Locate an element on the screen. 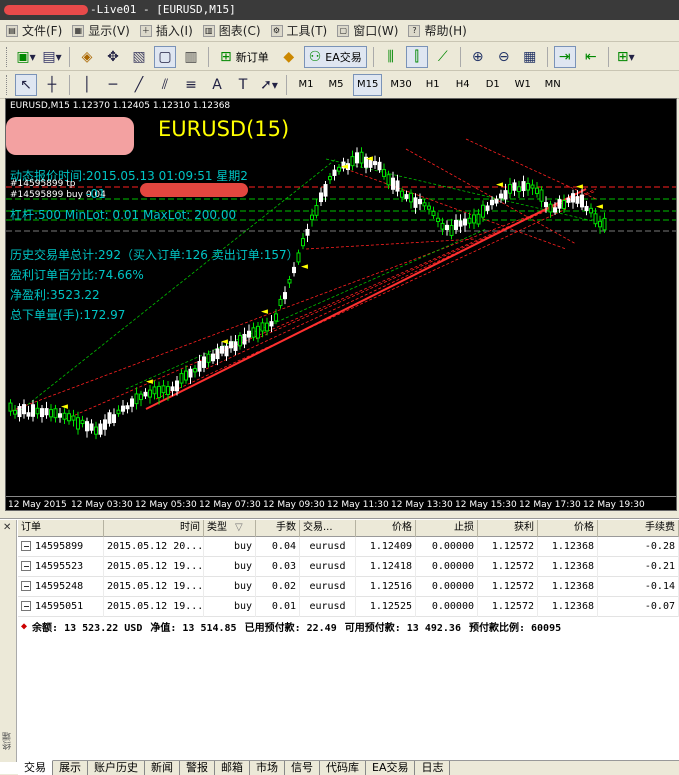 This screenshot has width=679, height=775. arrow-button: ➚ ▾ is located at coordinates (269, 85).